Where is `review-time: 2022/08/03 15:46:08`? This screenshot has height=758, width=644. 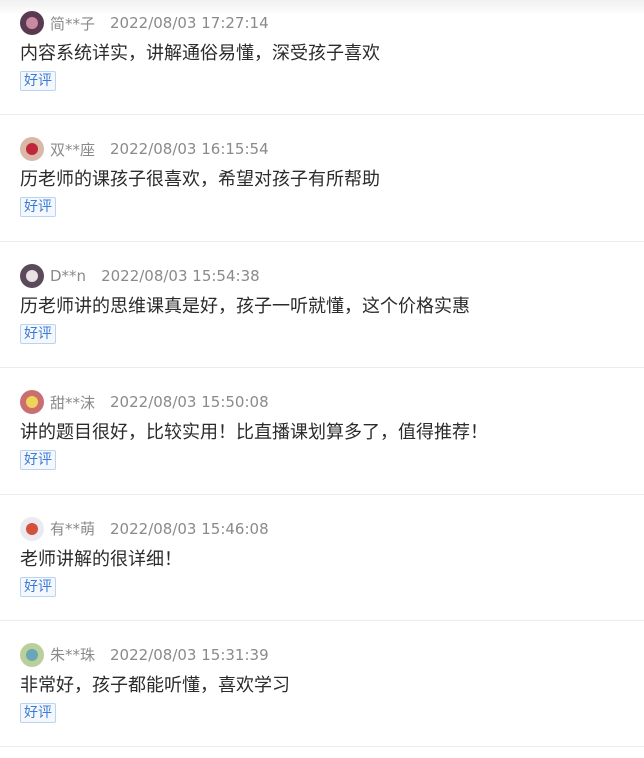
review-time: 2022/08/03 15:46:08 is located at coordinates (189, 528).